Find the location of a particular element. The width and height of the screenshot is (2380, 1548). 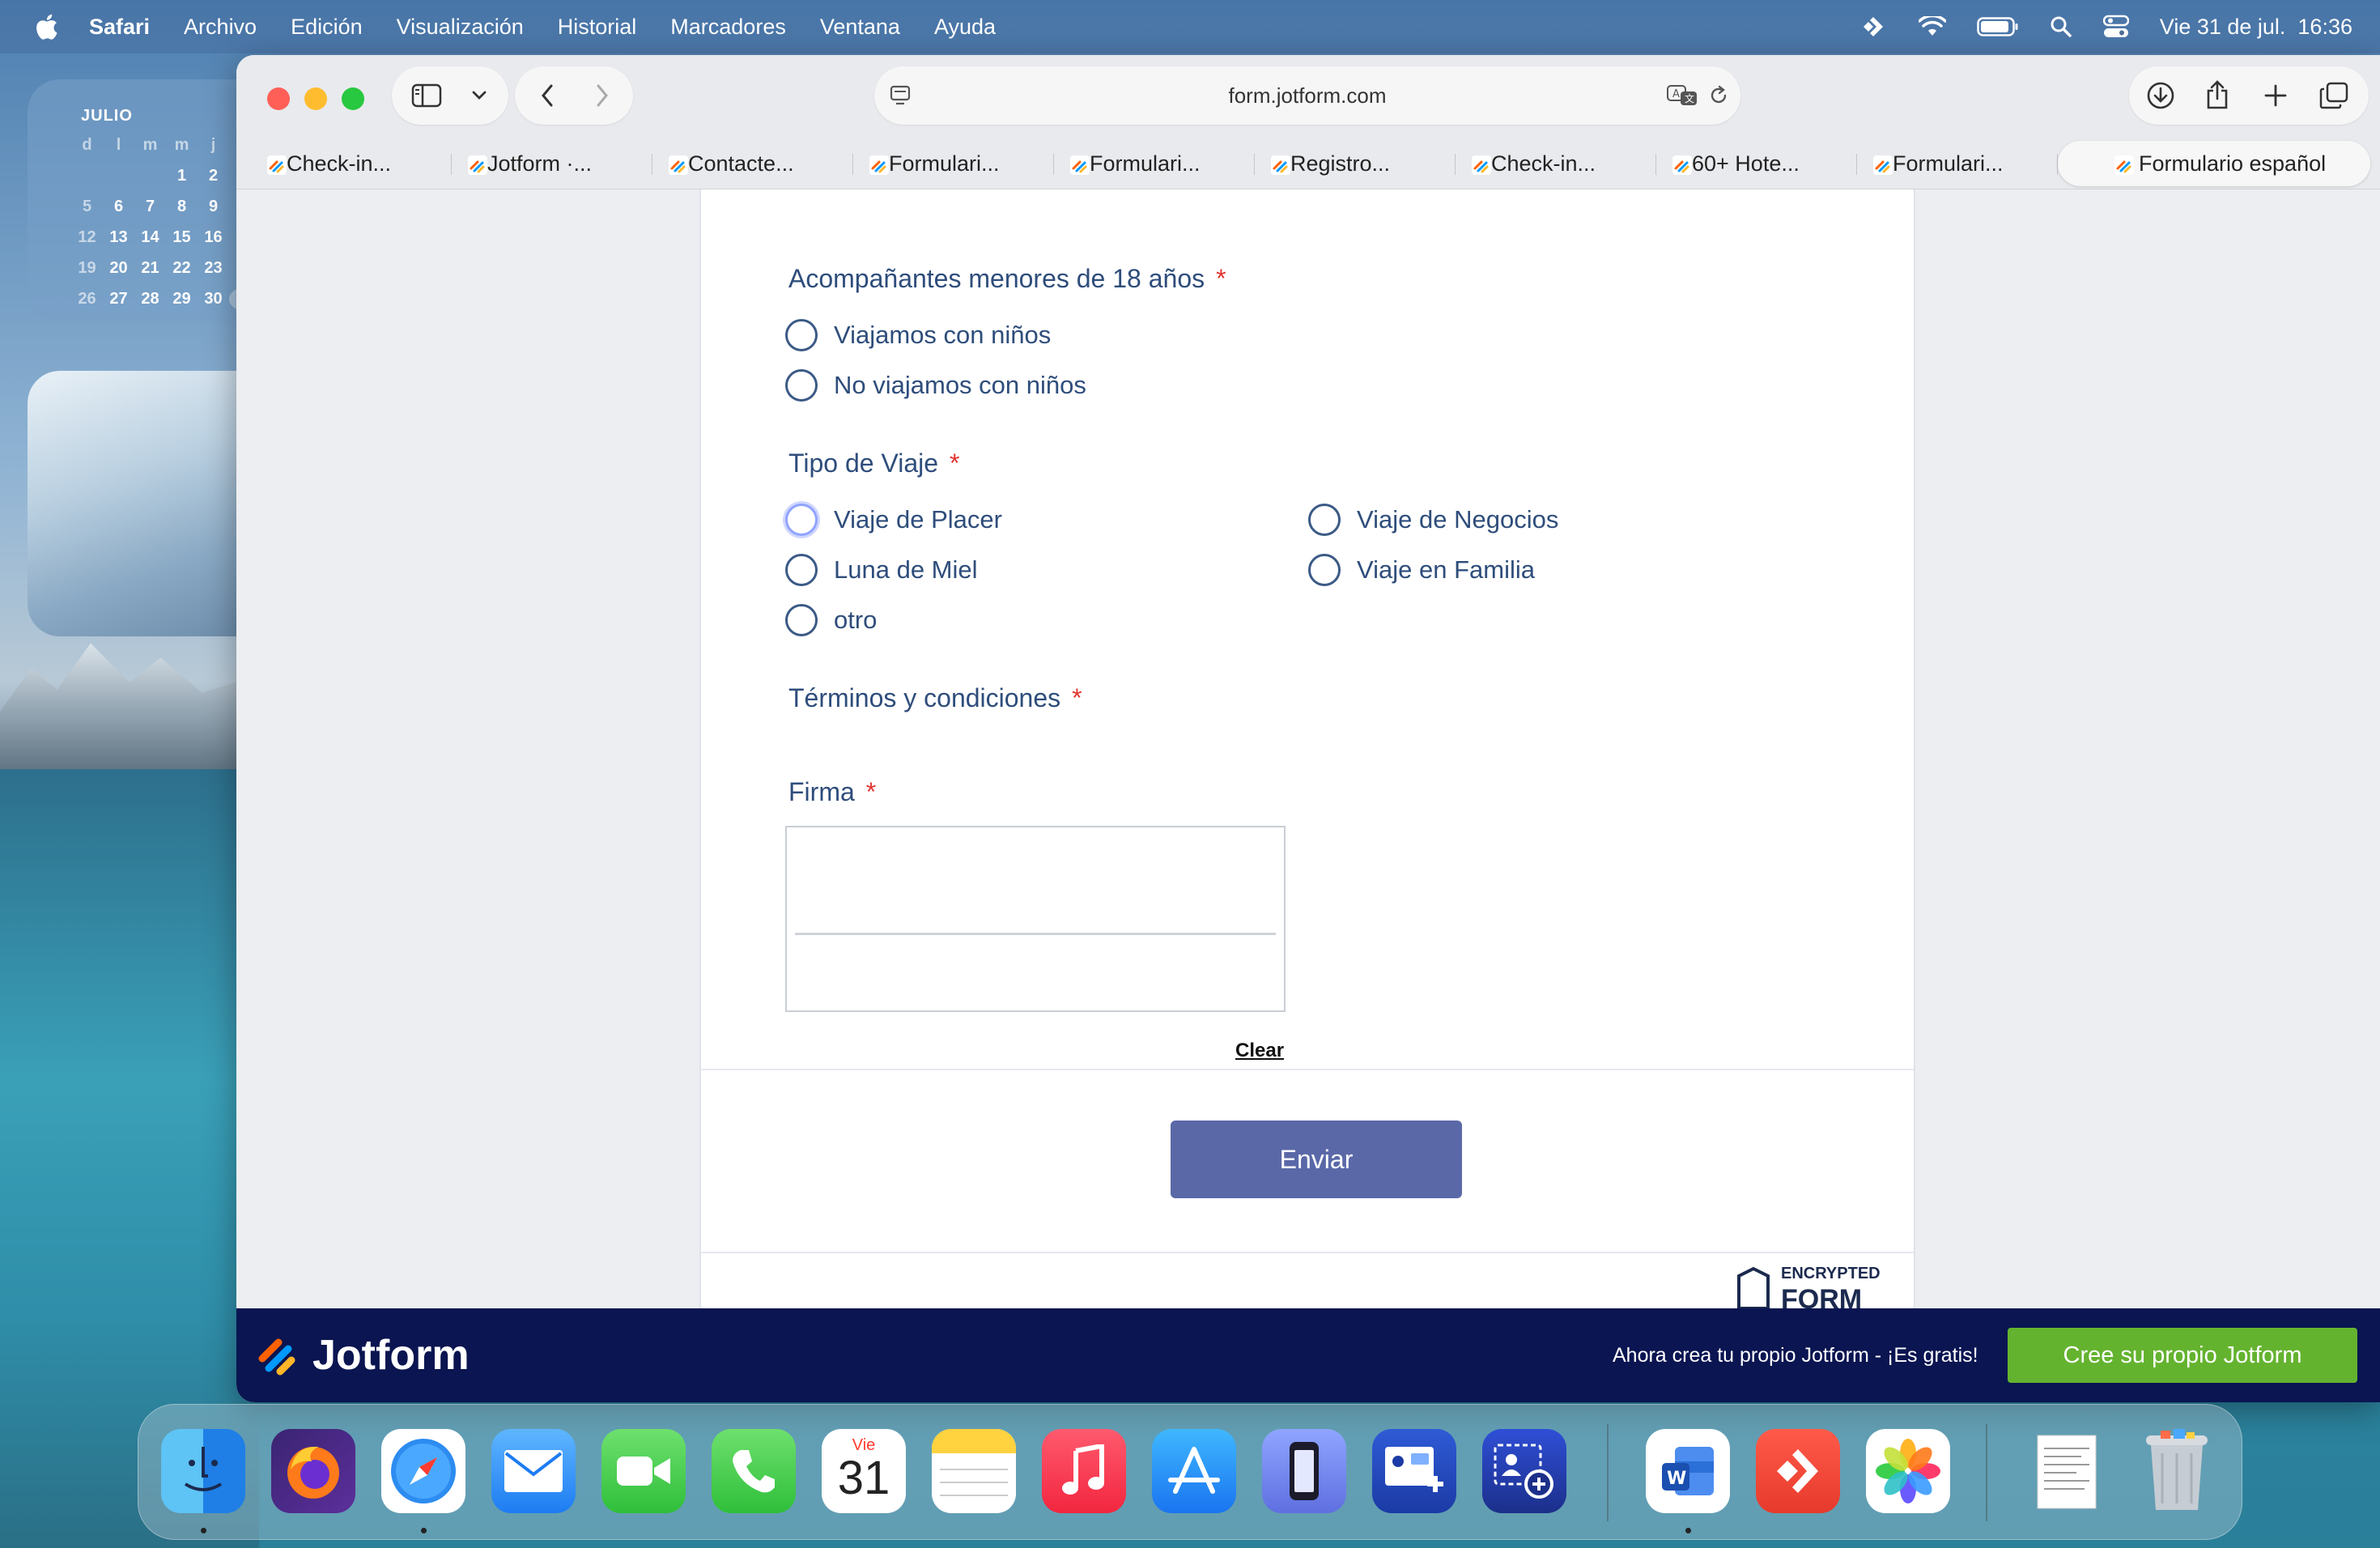

clear-signature-link: Clear is located at coordinates (1260, 1051).